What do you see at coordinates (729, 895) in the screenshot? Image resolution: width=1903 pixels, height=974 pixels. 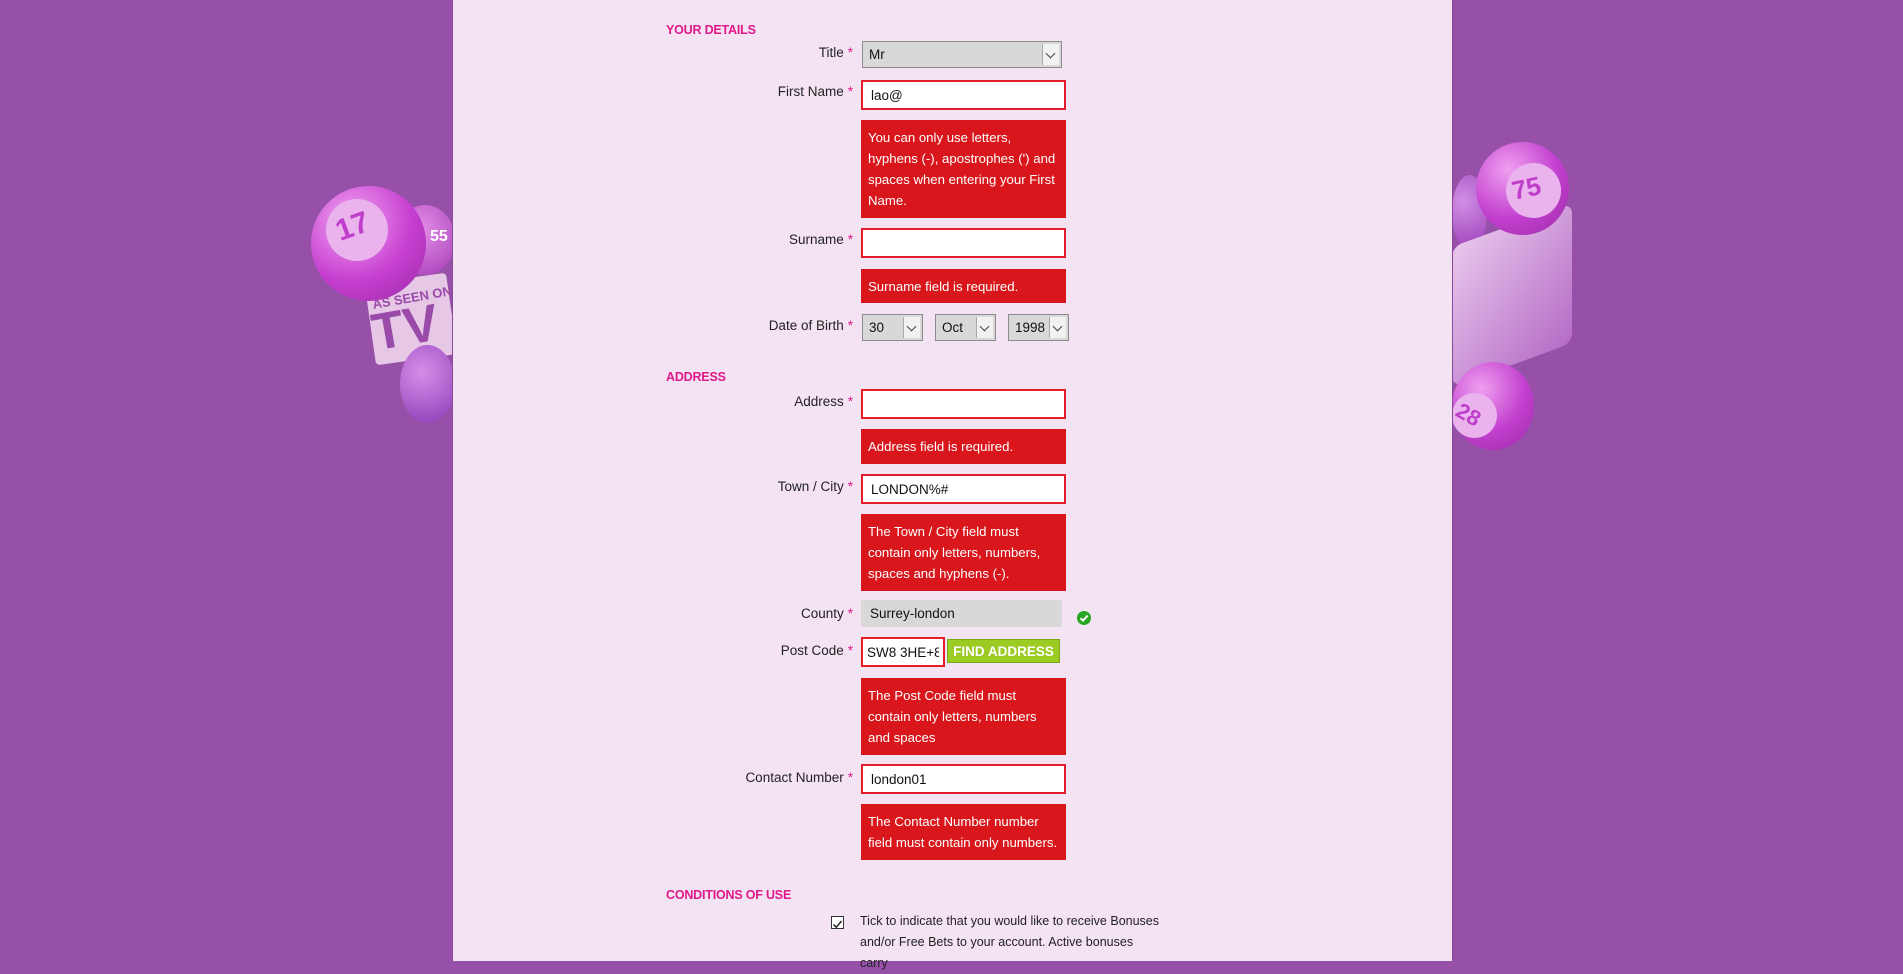 I see `section-conditions: CONDITIONS OF USE` at bounding box center [729, 895].